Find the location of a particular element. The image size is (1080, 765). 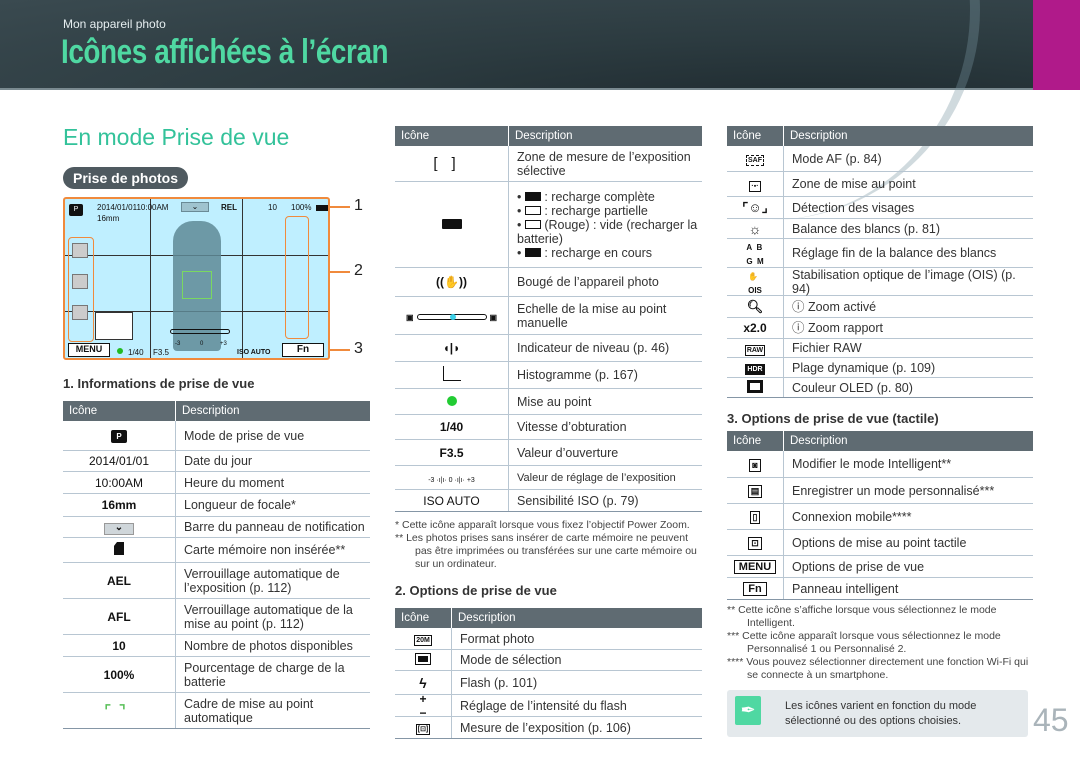

icon-label: 16mm is located at coordinates (119, 505).